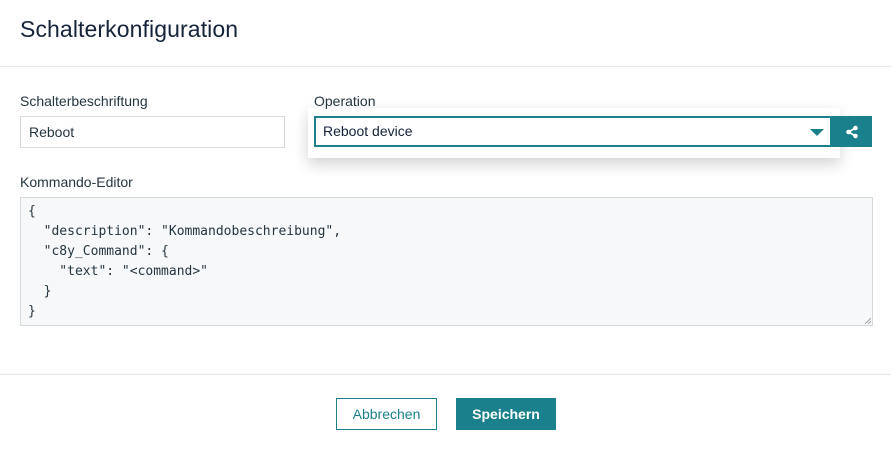 The width and height of the screenshot is (891, 450). Describe the element at coordinates (368, 131) in the screenshot. I see `operation-selected-value: Reboot device` at that location.